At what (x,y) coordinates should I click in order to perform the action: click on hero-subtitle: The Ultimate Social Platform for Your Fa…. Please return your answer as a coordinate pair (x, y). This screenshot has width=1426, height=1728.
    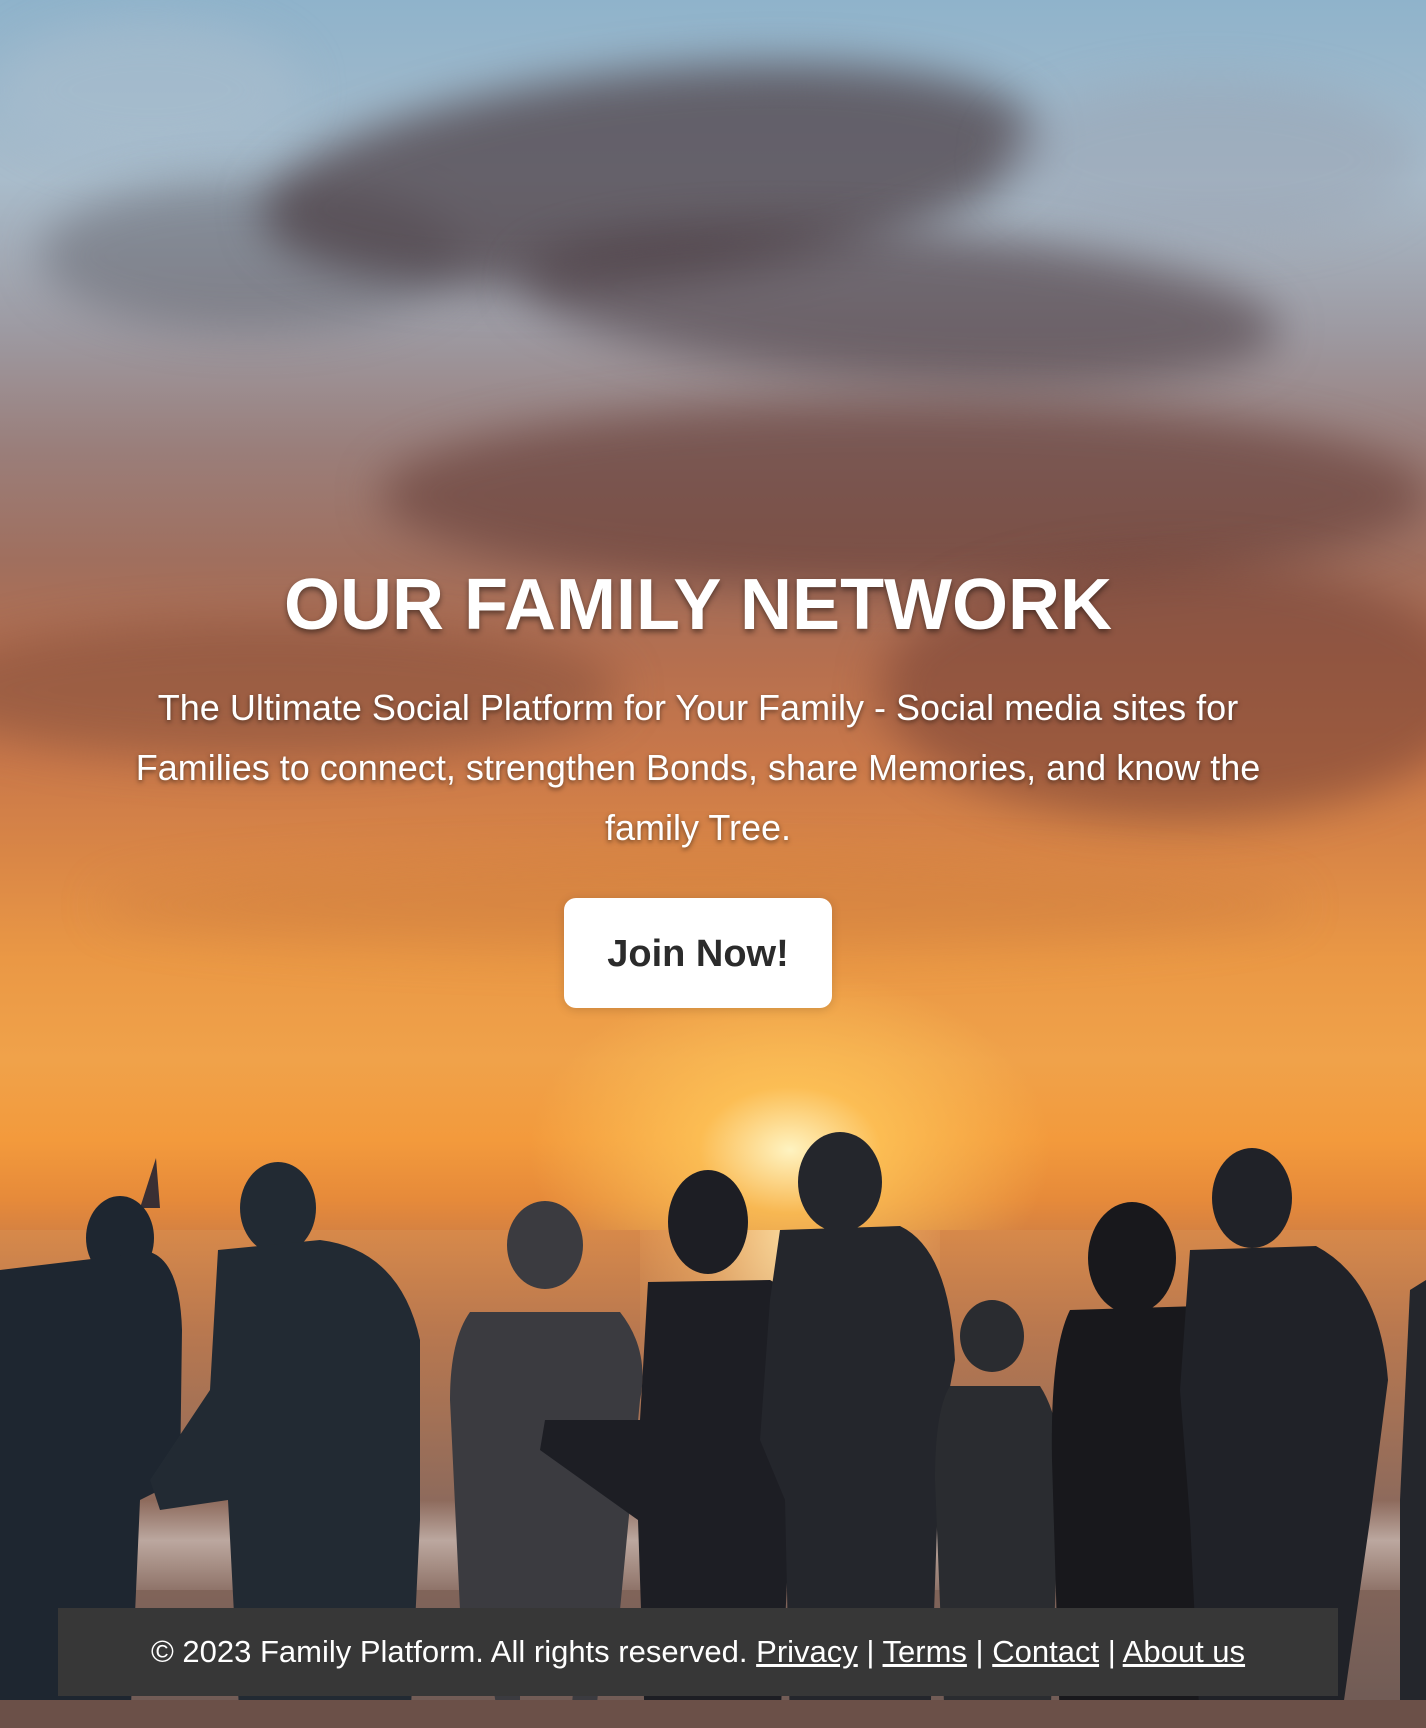
    Looking at the image, I should click on (698, 767).